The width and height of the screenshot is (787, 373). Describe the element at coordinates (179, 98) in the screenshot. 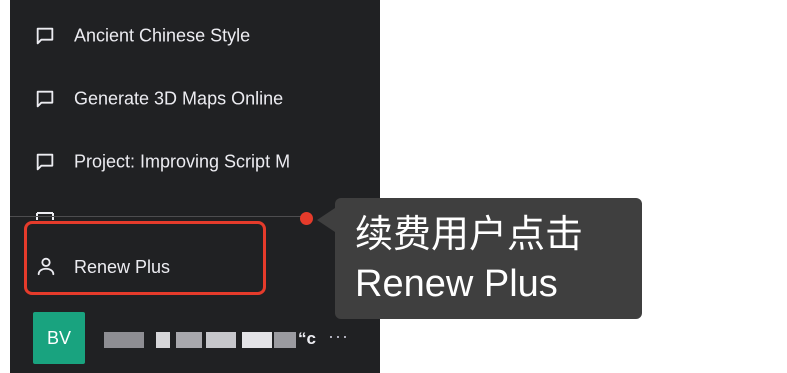

I see `chat-item-label: Generate 3D Maps Online` at that location.